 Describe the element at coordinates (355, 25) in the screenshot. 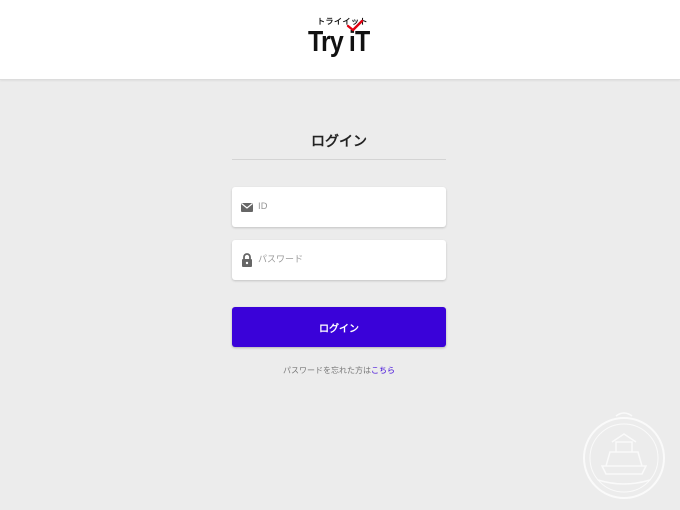

I see `logo-checkmark-icon` at that location.